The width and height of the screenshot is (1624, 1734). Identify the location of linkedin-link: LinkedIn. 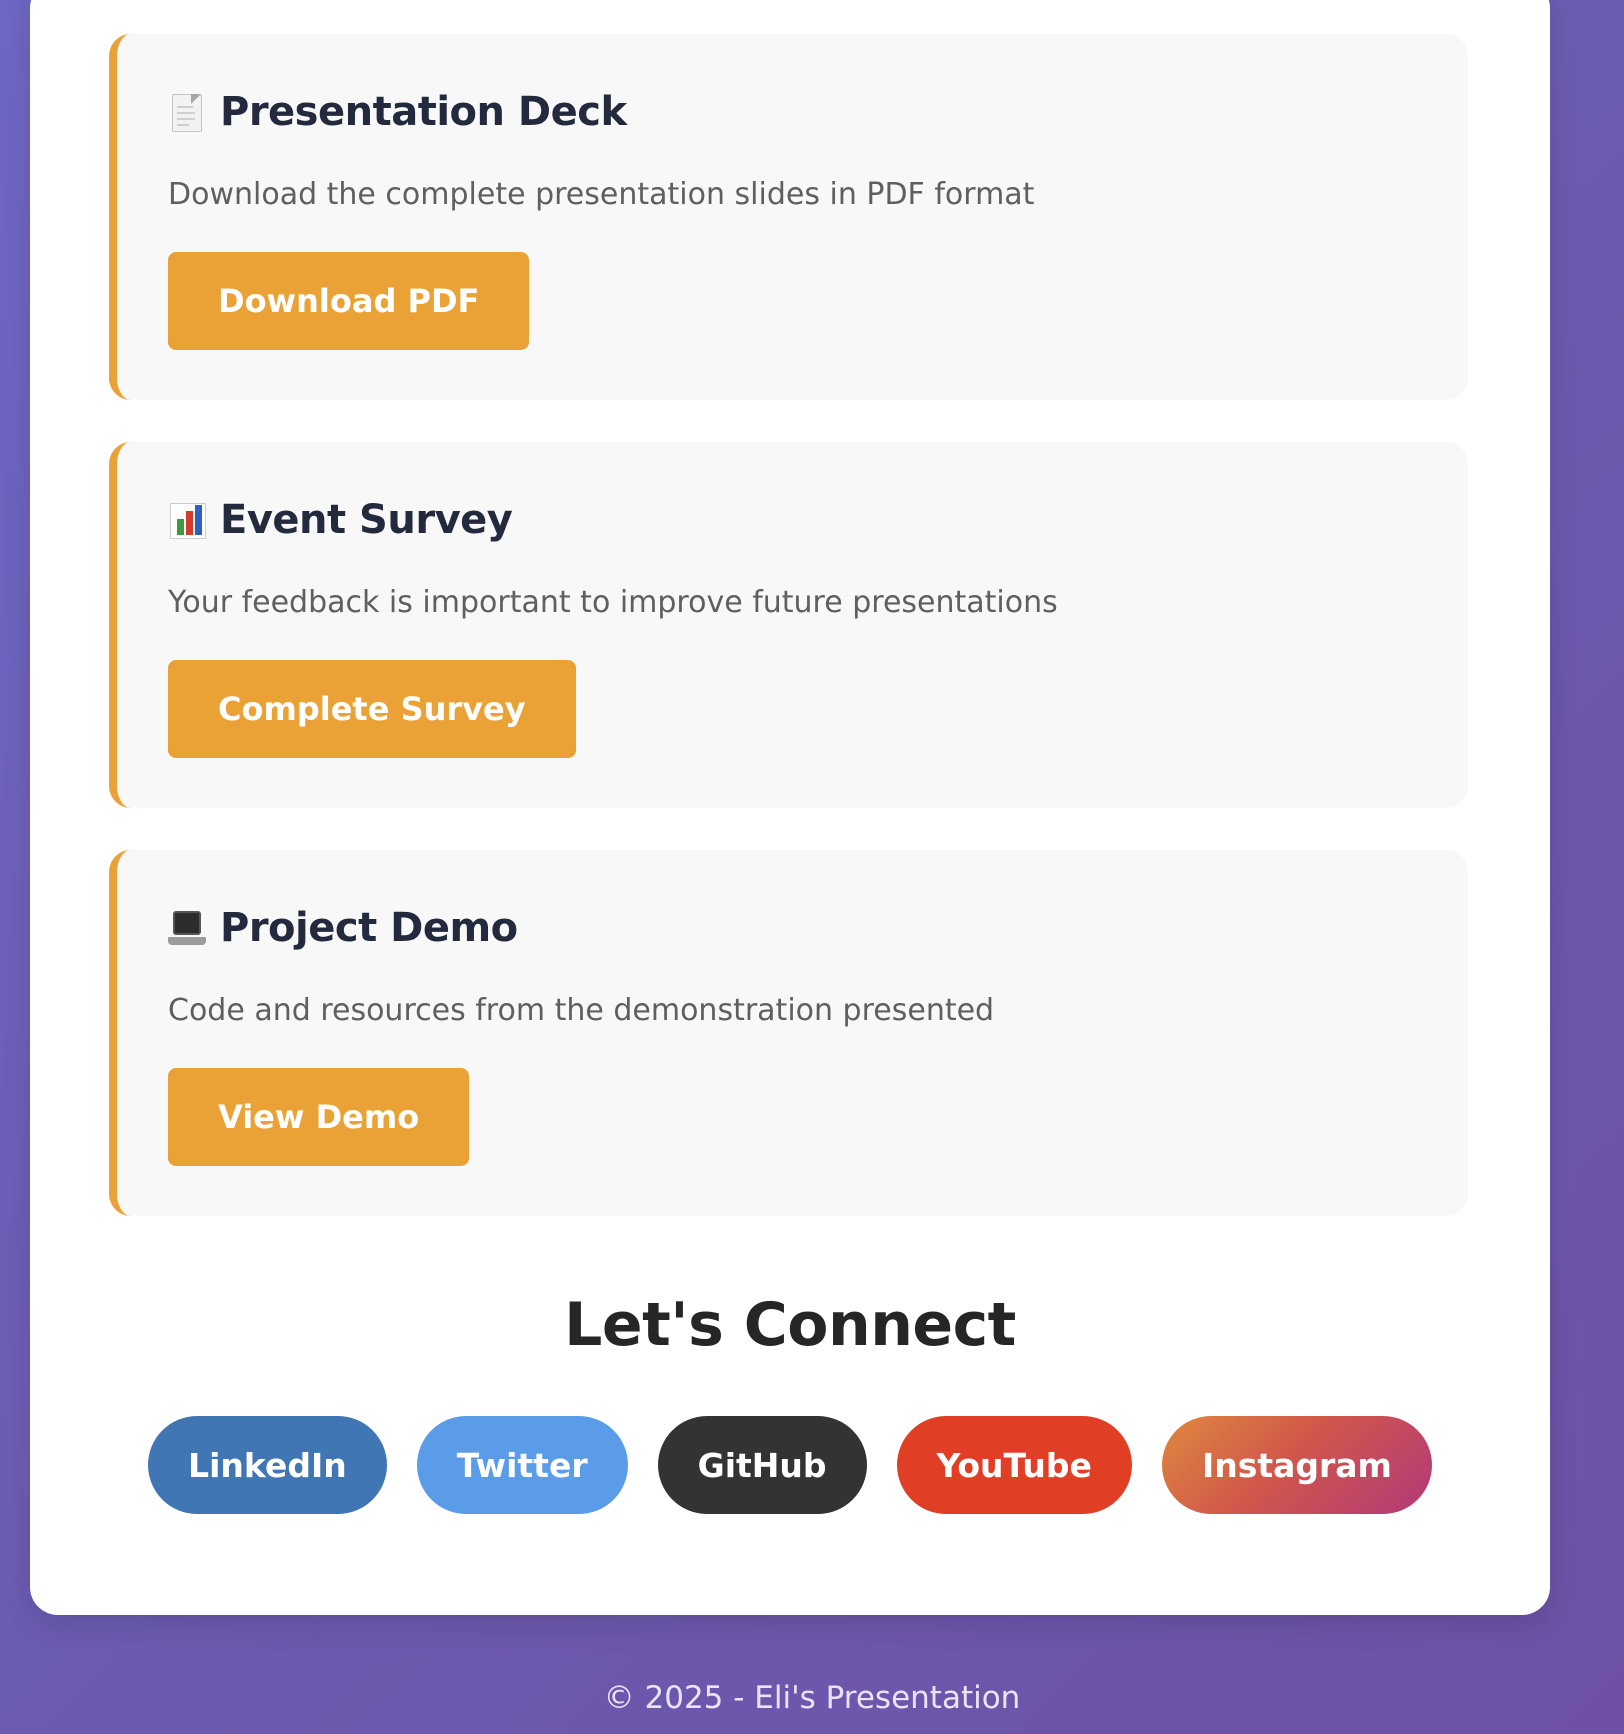
(267, 1465).